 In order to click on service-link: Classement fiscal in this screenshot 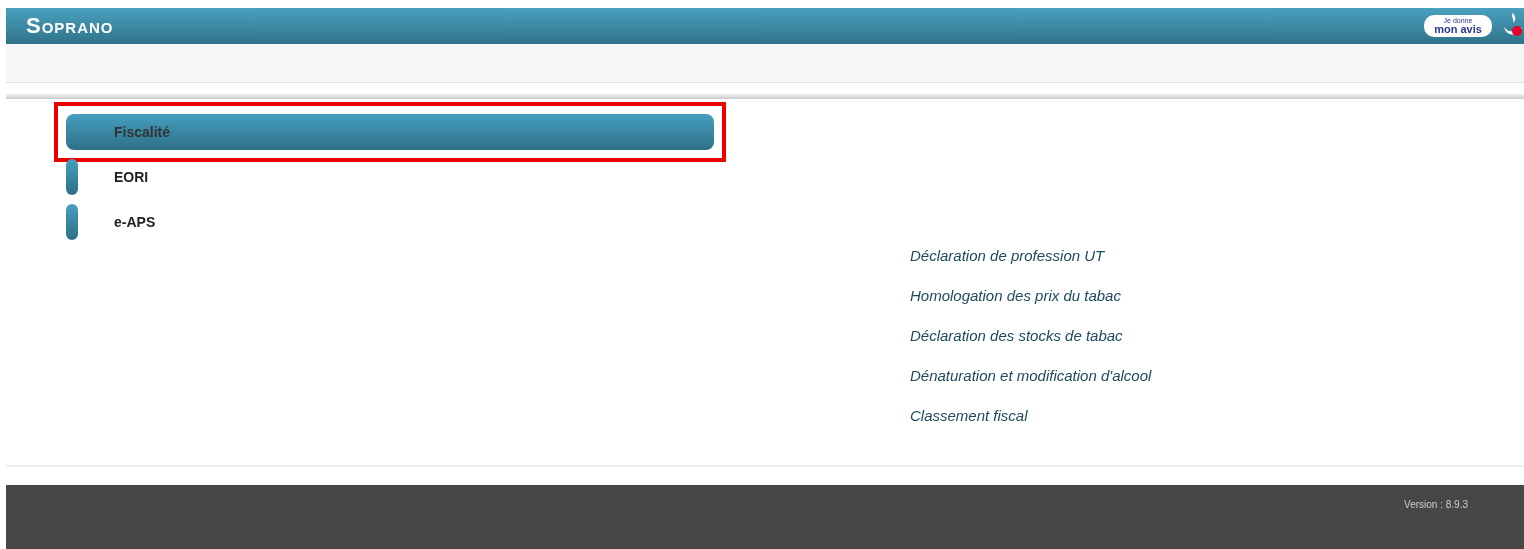, I will do `click(1031, 416)`.